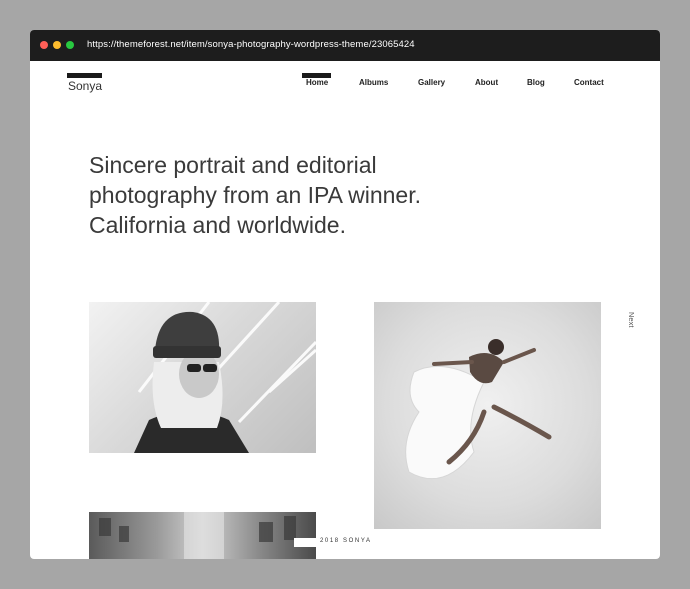 This screenshot has width=690, height=589. I want to click on nav-item-albums: Albums, so click(373, 82).